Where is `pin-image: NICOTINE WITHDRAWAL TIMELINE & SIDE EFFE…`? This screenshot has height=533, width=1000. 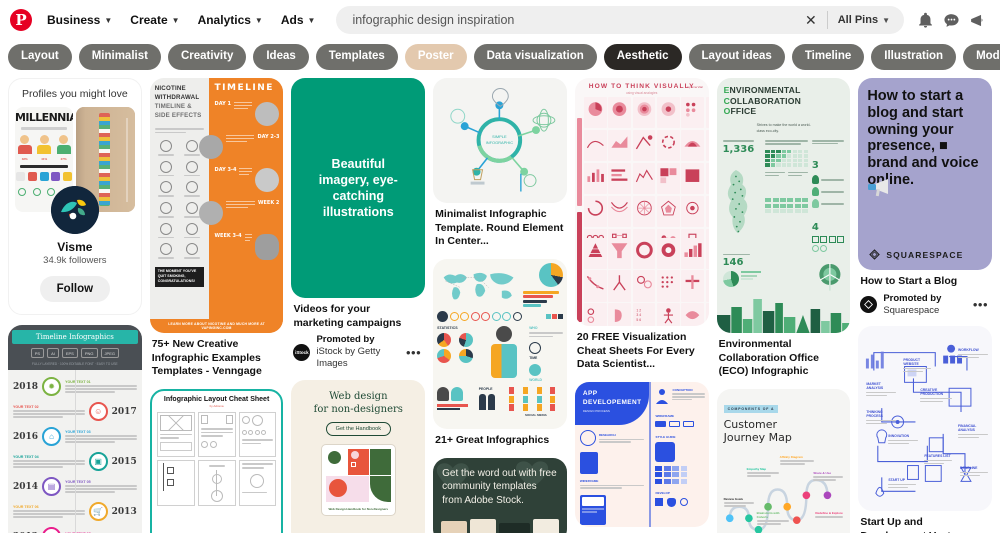 pin-image: NICOTINE WITHDRAWAL TIMELINE & SIDE EFFE… is located at coordinates (216, 205).